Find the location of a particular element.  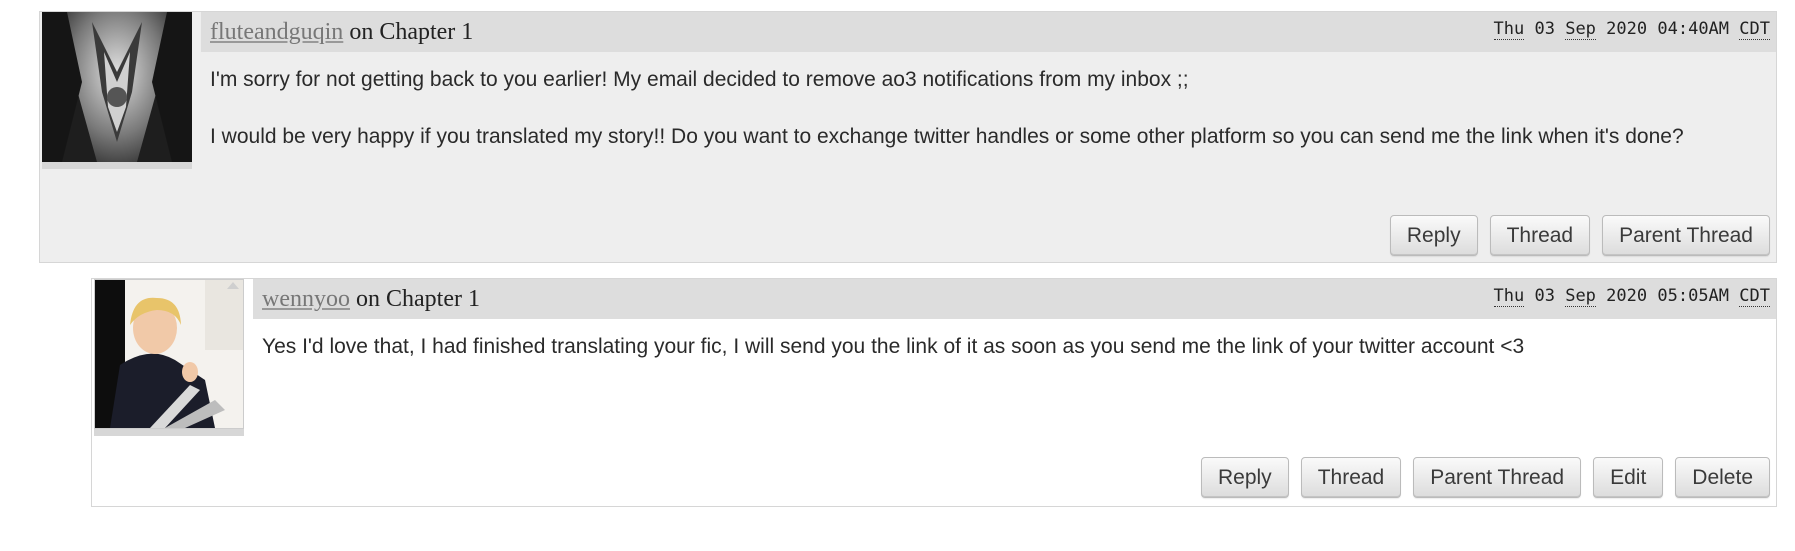

delete-button: Delete is located at coordinates (1722, 477).